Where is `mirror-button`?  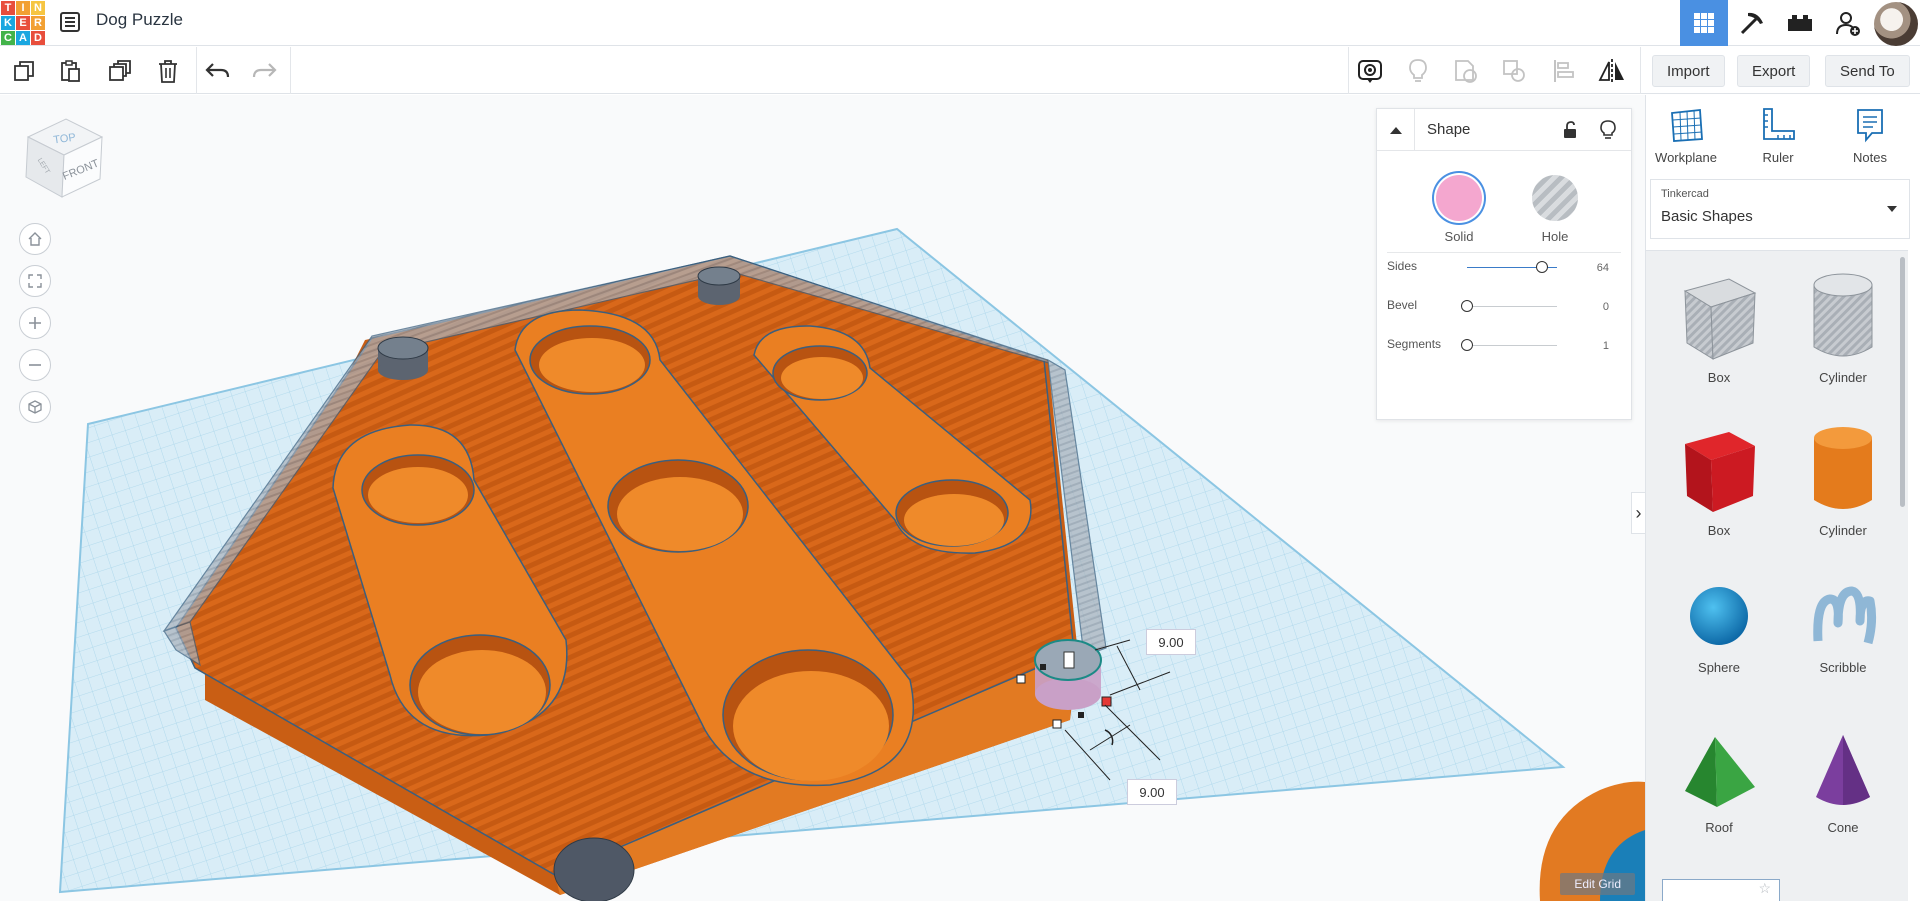
mirror-button is located at coordinates (1612, 71).